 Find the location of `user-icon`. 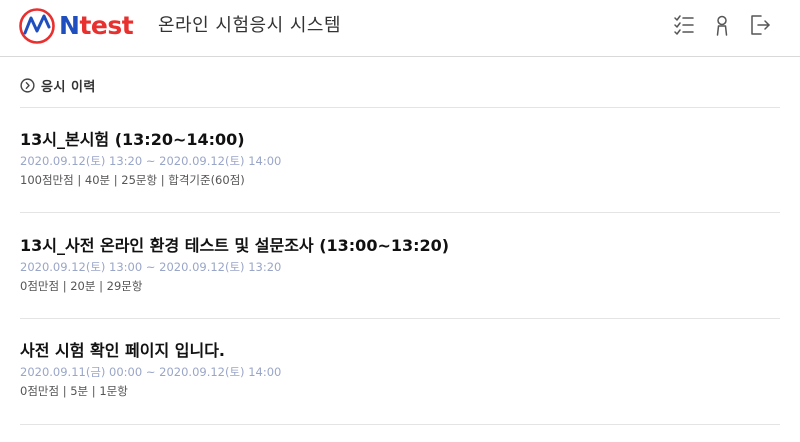

user-icon is located at coordinates (722, 25).